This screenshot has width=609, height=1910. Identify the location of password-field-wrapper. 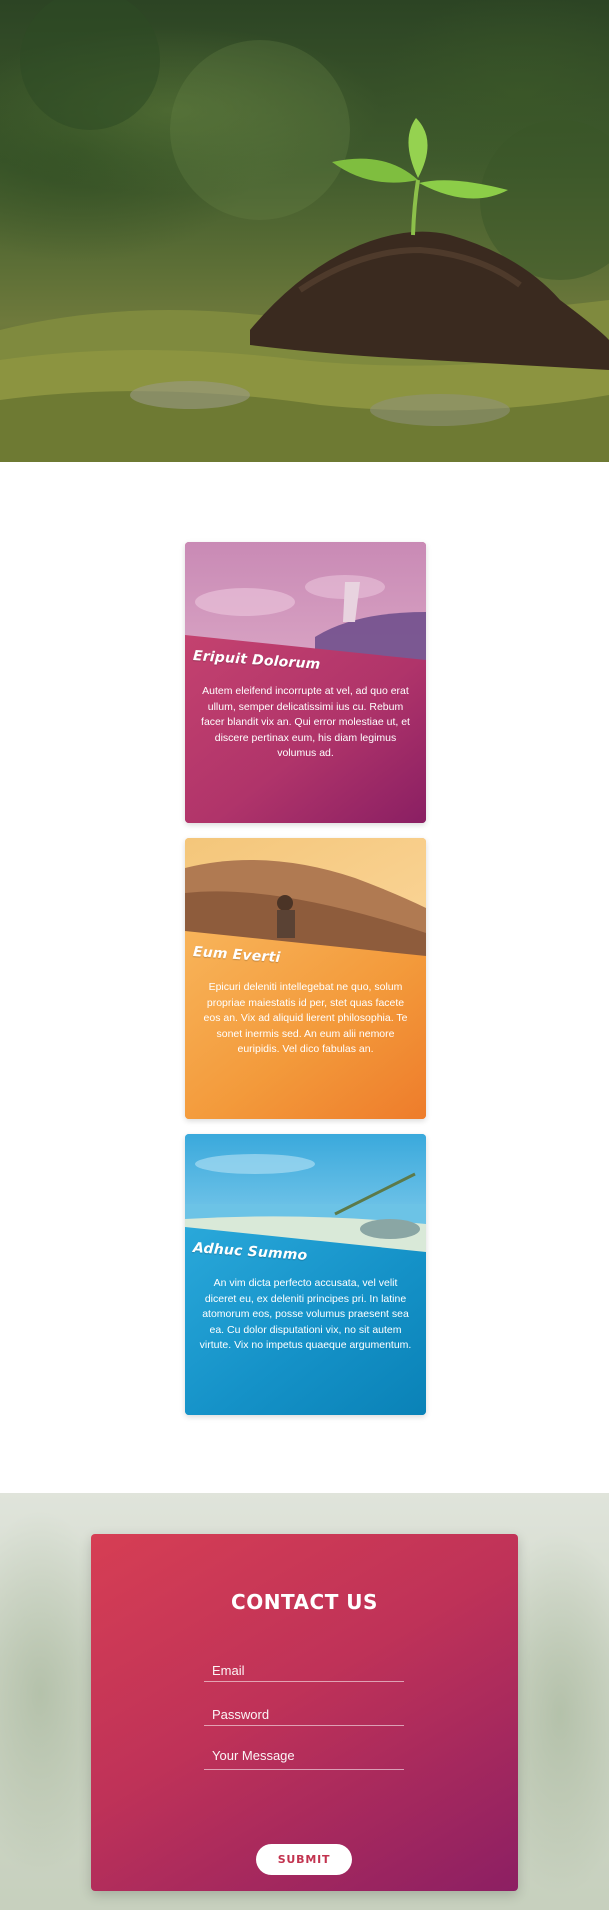
(304, 1713).